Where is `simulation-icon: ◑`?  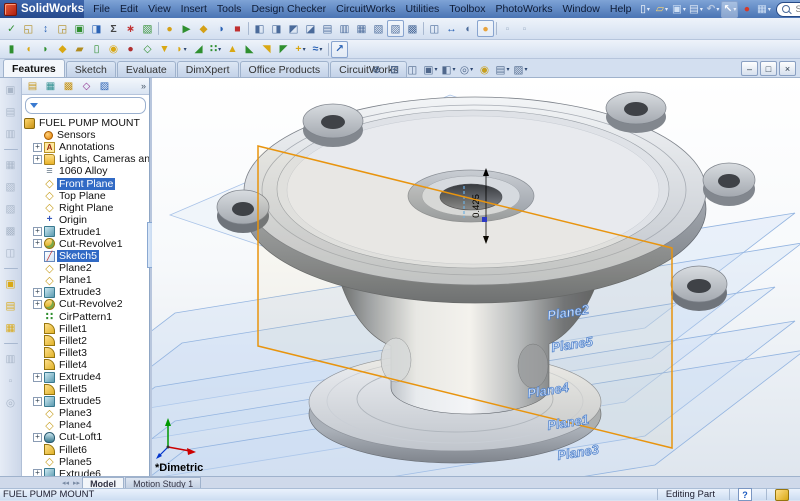
simulation-icon: ◑ is located at coordinates (220, 28).